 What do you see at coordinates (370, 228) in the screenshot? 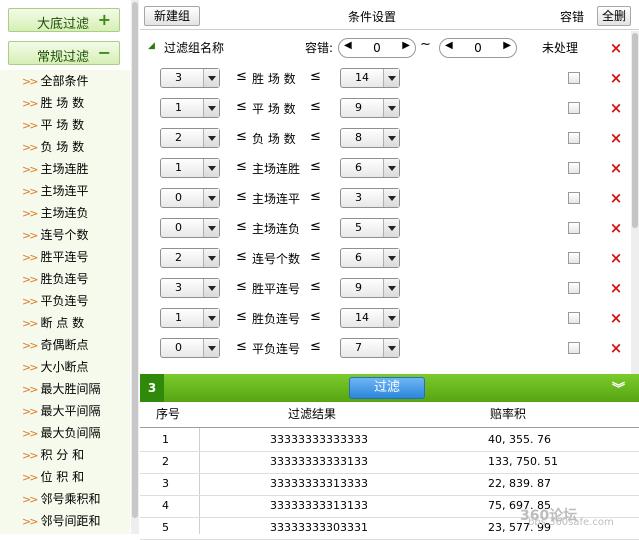
I see `max-select: 5` at bounding box center [370, 228].